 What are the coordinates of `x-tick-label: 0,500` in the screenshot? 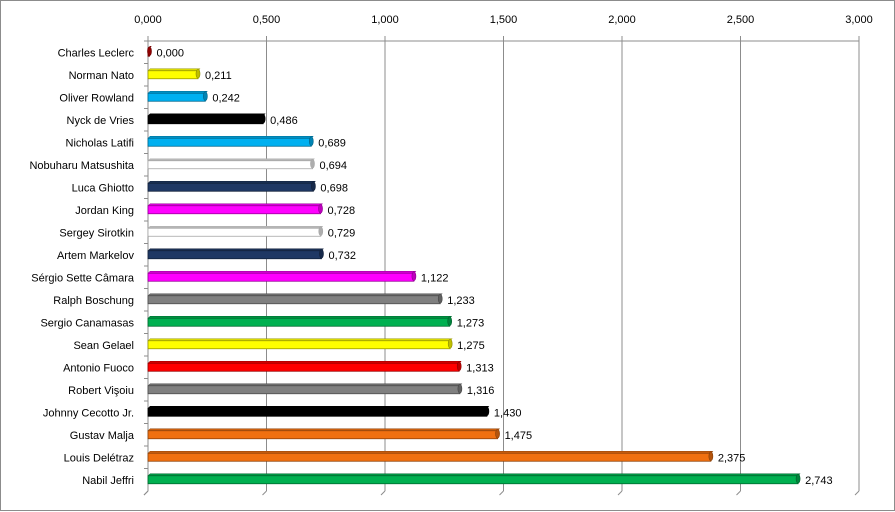 It's located at (267, 20).